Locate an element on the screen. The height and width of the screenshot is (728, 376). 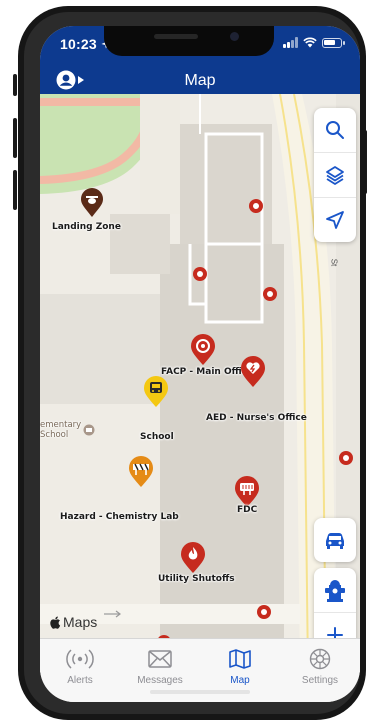
map-controls-vehicle is located at coordinates (335, 540).